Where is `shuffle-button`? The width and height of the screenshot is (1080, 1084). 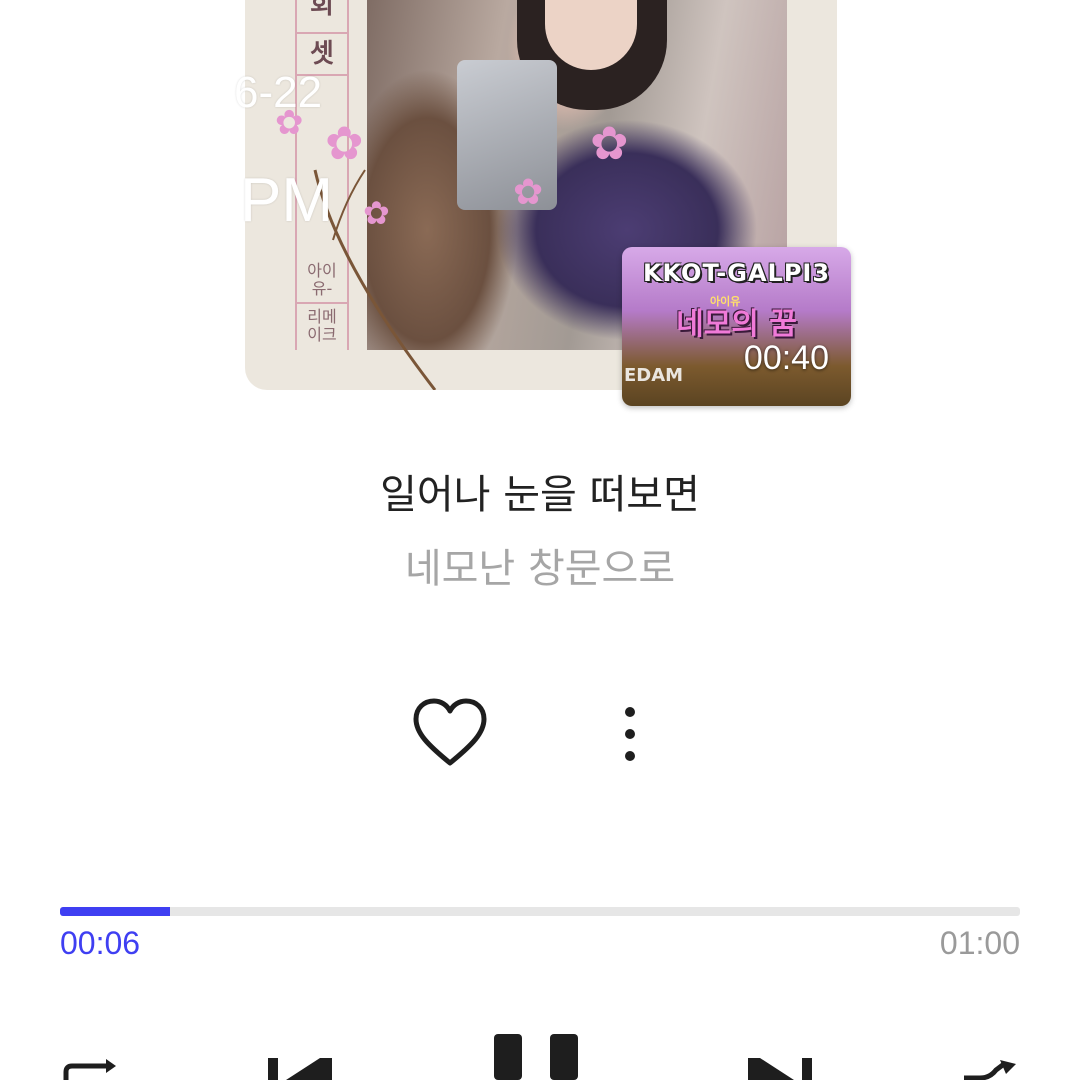
shuffle-button is located at coordinates (992, 1070).